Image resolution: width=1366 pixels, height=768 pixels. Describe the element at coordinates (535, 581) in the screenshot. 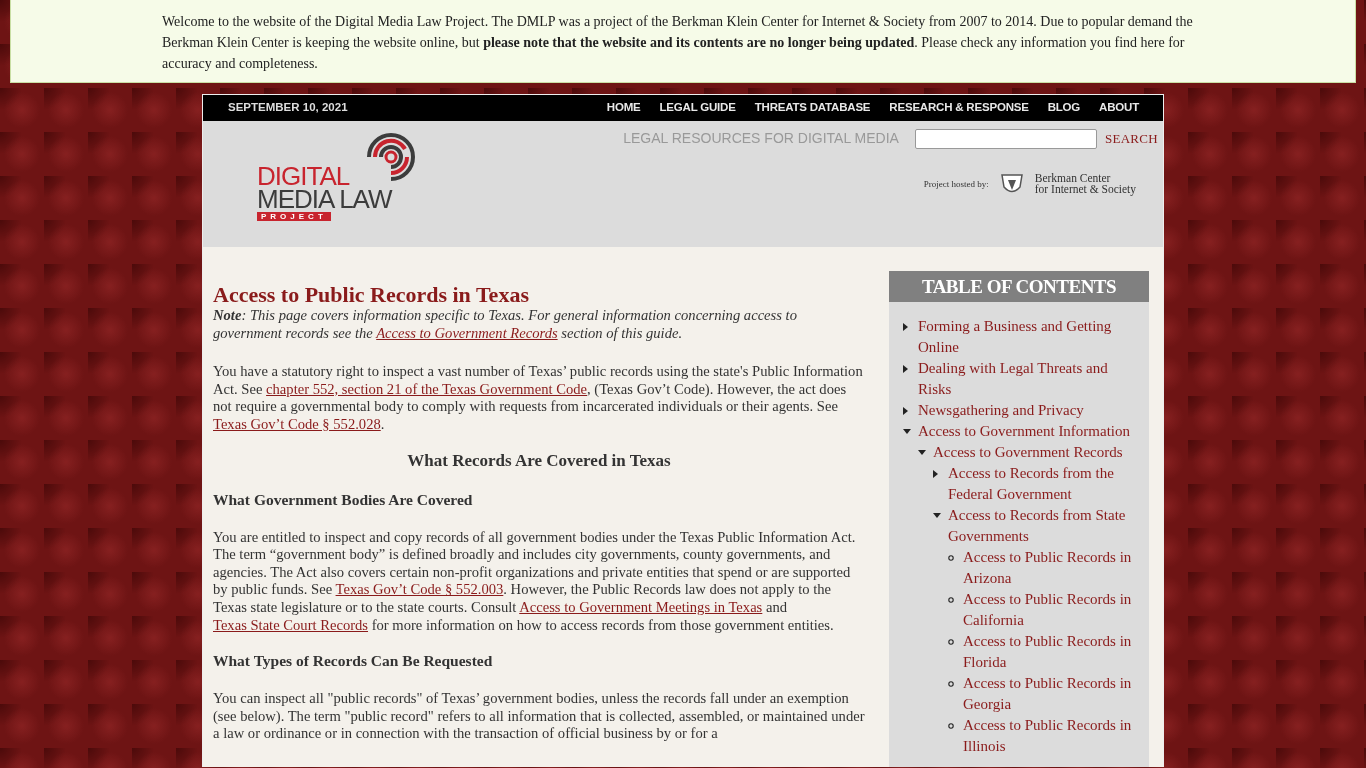

I see `paragraph: You are entitled to inspect and copy records of all government bodies under the Texas Public Information Act. The term “government body” is defined broadly and includes city governments, county governments, and agencies. The Act also covers certain non-profit organizations and private entities that spend or are supported by public funds. See Texas Gov’t Code § 552.003. However, the Public Records law does not apply to the Texas state legislature or to the state courts. Consult Access to Government Meetings in Texas and Texas State Court Records for more information on how to access records from those government entities.` at that location.